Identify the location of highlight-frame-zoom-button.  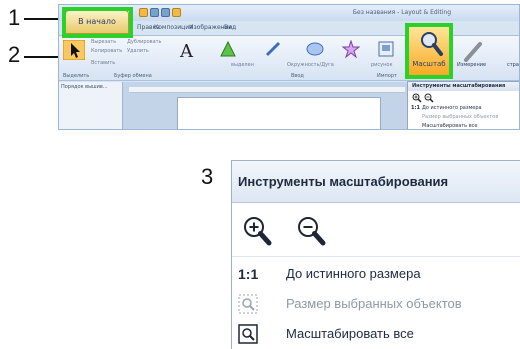
(429, 51).